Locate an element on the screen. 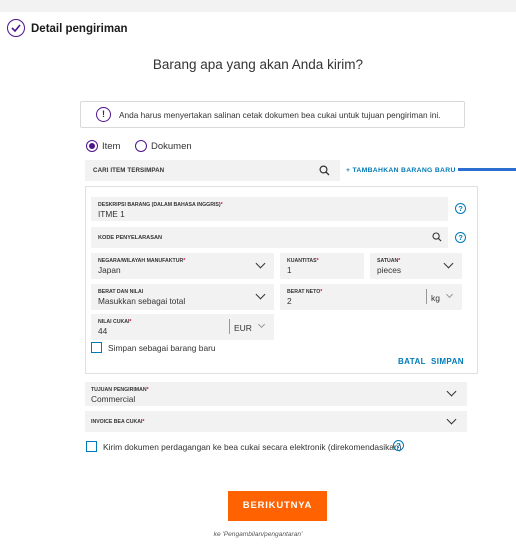  weight-value-label: BERAT DAN NILAI is located at coordinates (121, 292).